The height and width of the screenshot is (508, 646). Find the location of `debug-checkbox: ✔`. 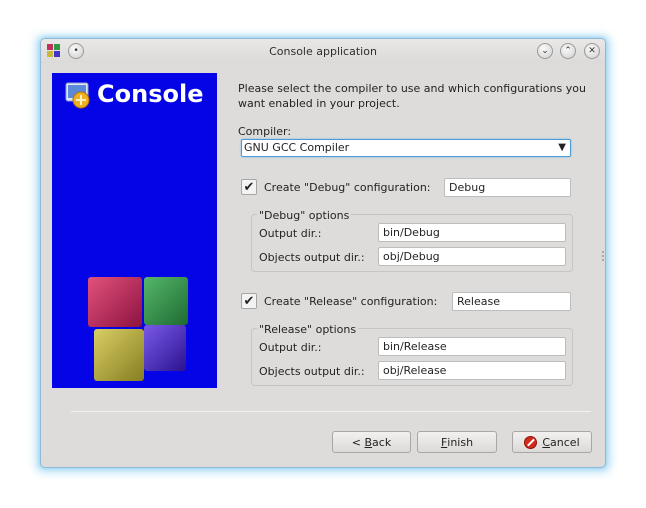

debug-checkbox: ✔ is located at coordinates (249, 187).